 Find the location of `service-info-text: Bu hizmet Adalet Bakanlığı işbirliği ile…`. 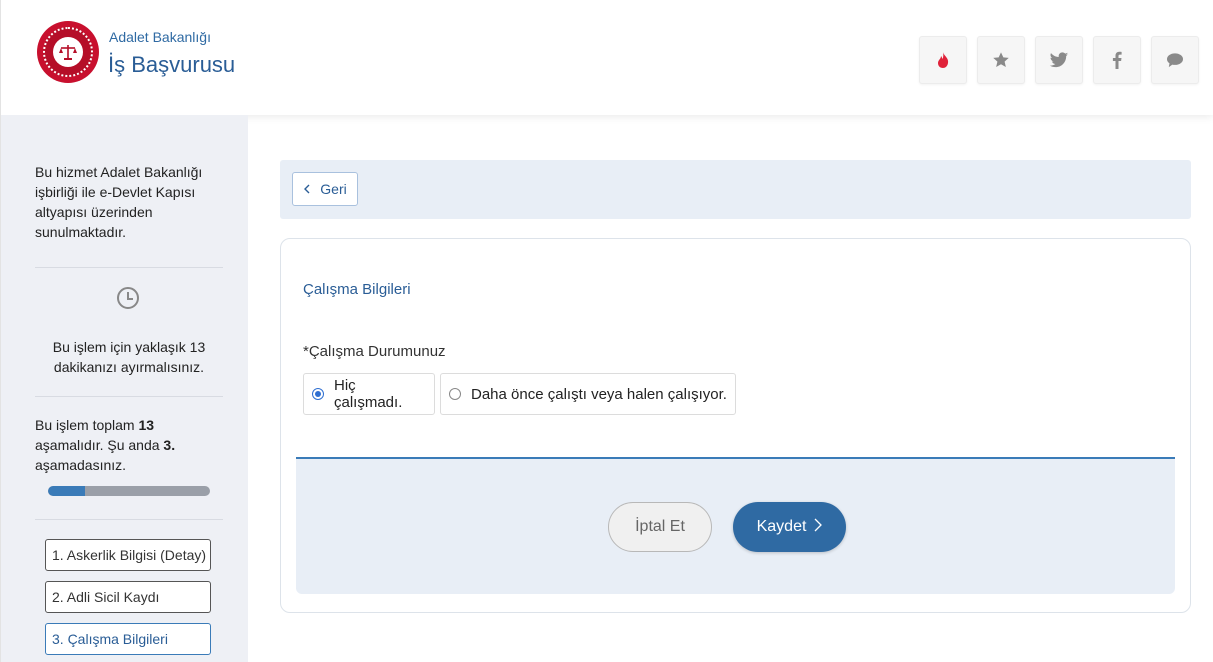

service-info-text: Bu hizmet Adalet Bakanlığı işbirliği ile… is located at coordinates (119, 202).